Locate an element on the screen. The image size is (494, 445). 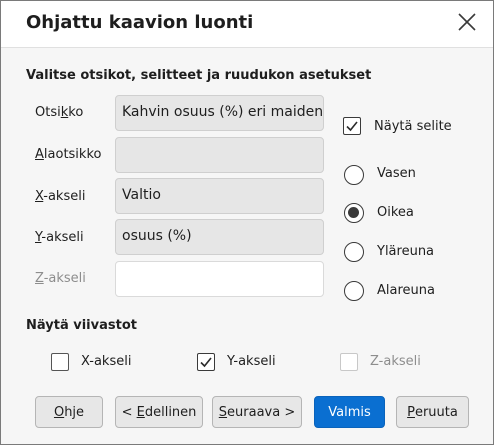
z-axis-grid-checkbox is located at coordinates (349, 362).